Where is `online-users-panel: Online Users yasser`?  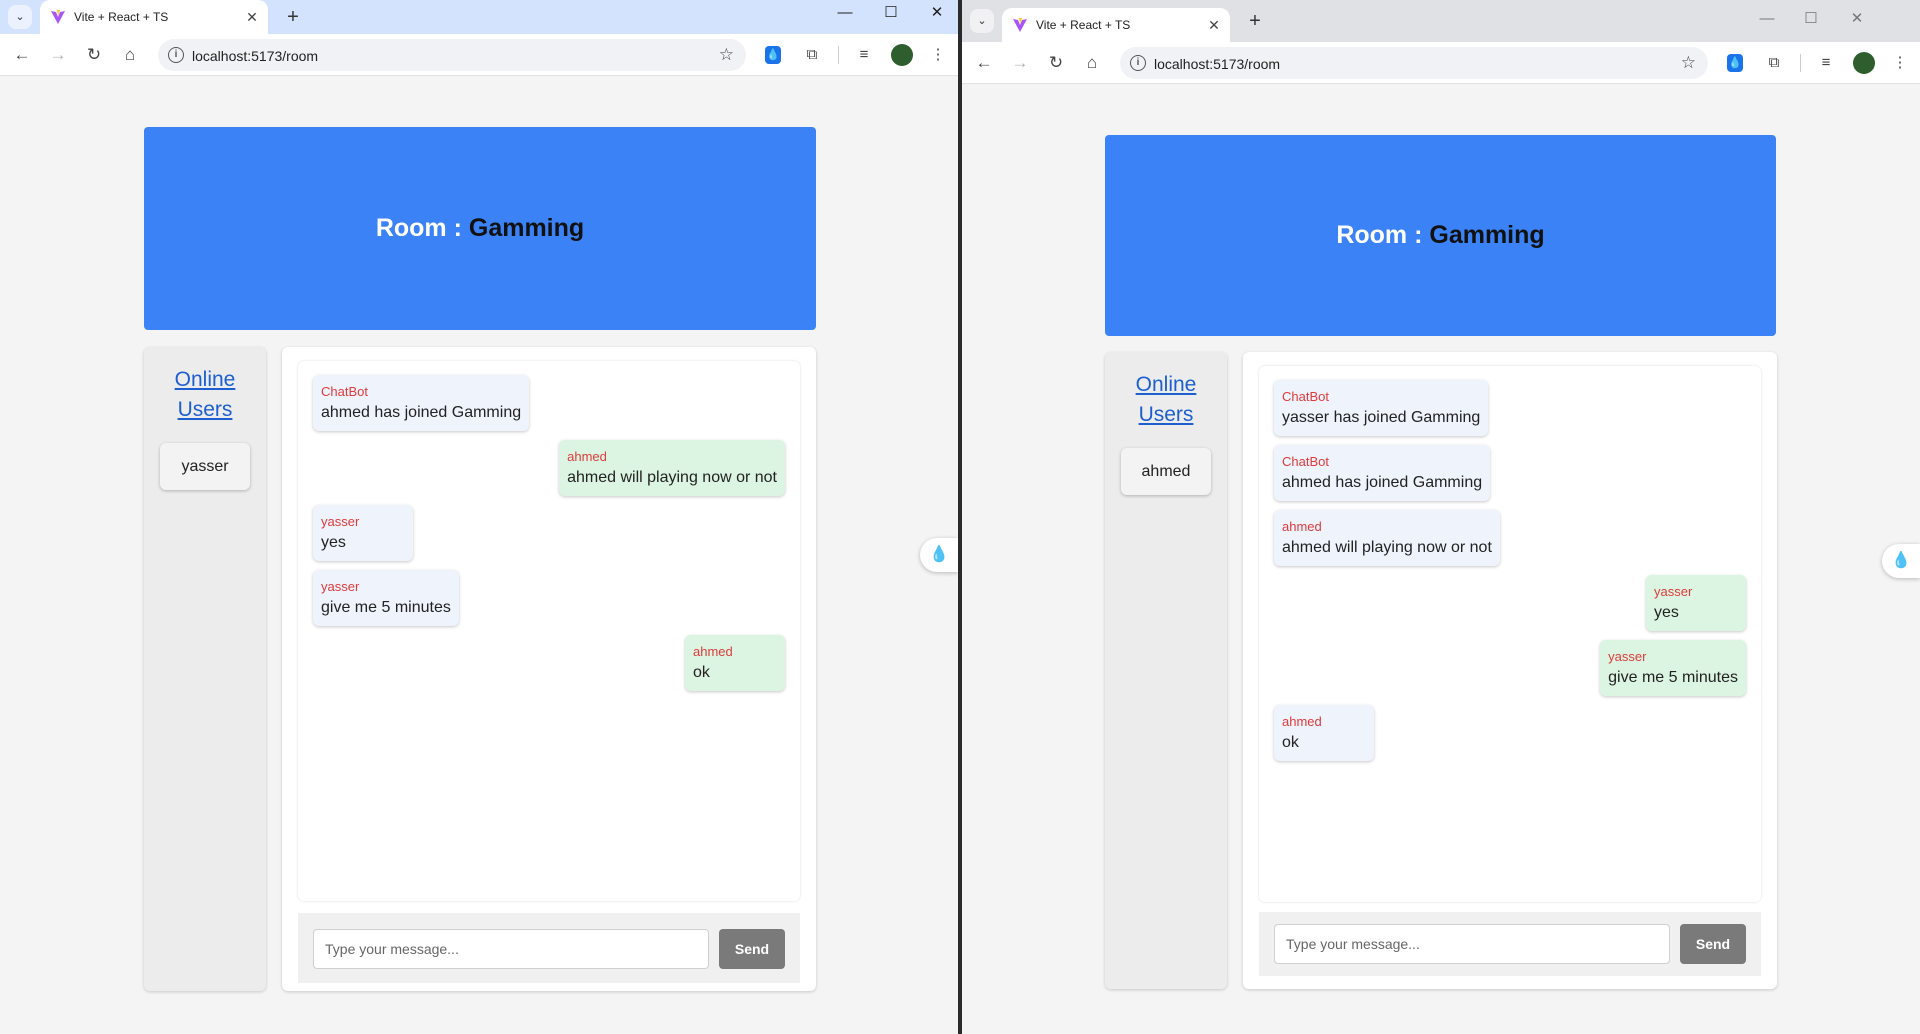
online-users-panel: Online Users yasser is located at coordinates (205, 669).